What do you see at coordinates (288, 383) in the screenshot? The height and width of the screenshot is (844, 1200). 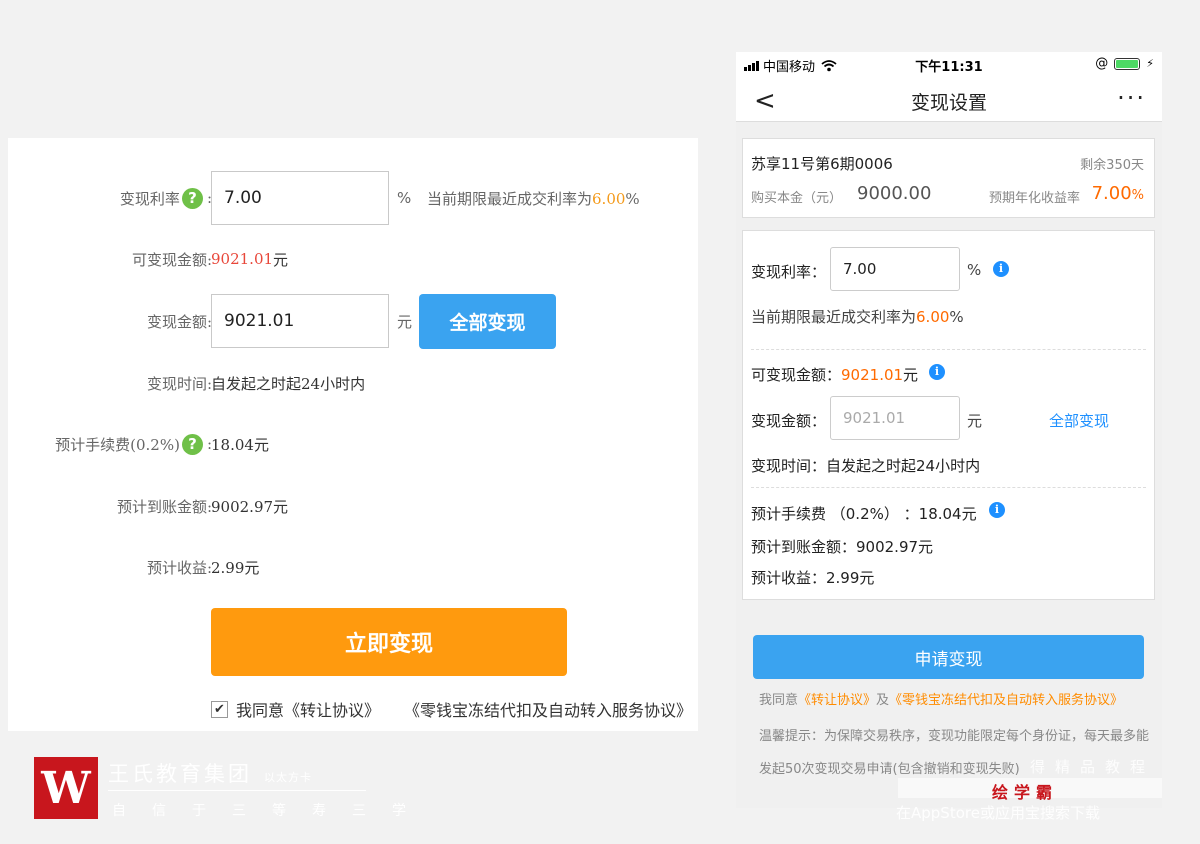 I see `time-value: 自发起之时起24小时内` at bounding box center [288, 383].